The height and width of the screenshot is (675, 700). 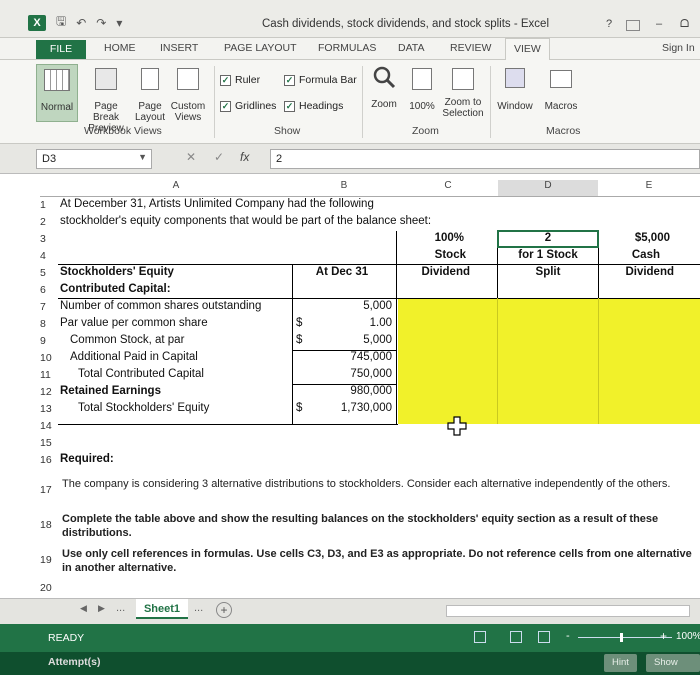 What do you see at coordinates (160, 306) in the screenshot?
I see `cell-a7: Number of common shares outstanding` at bounding box center [160, 306].